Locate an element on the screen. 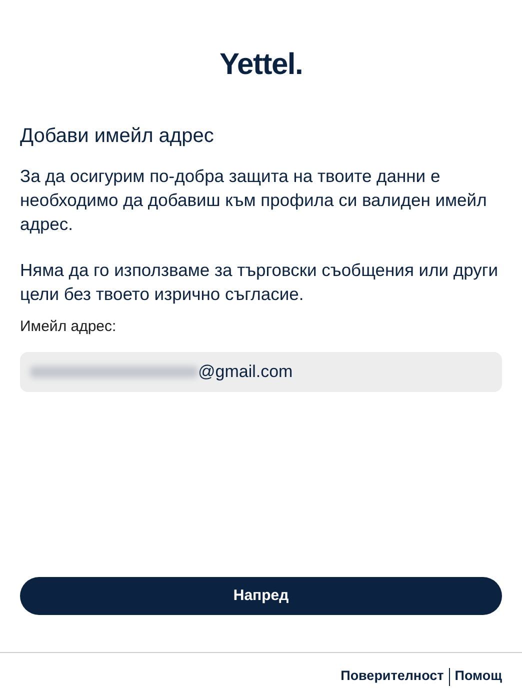 Image resolution: width=522 pixels, height=700 pixels. submit-button: Напред is located at coordinates (261, 596).